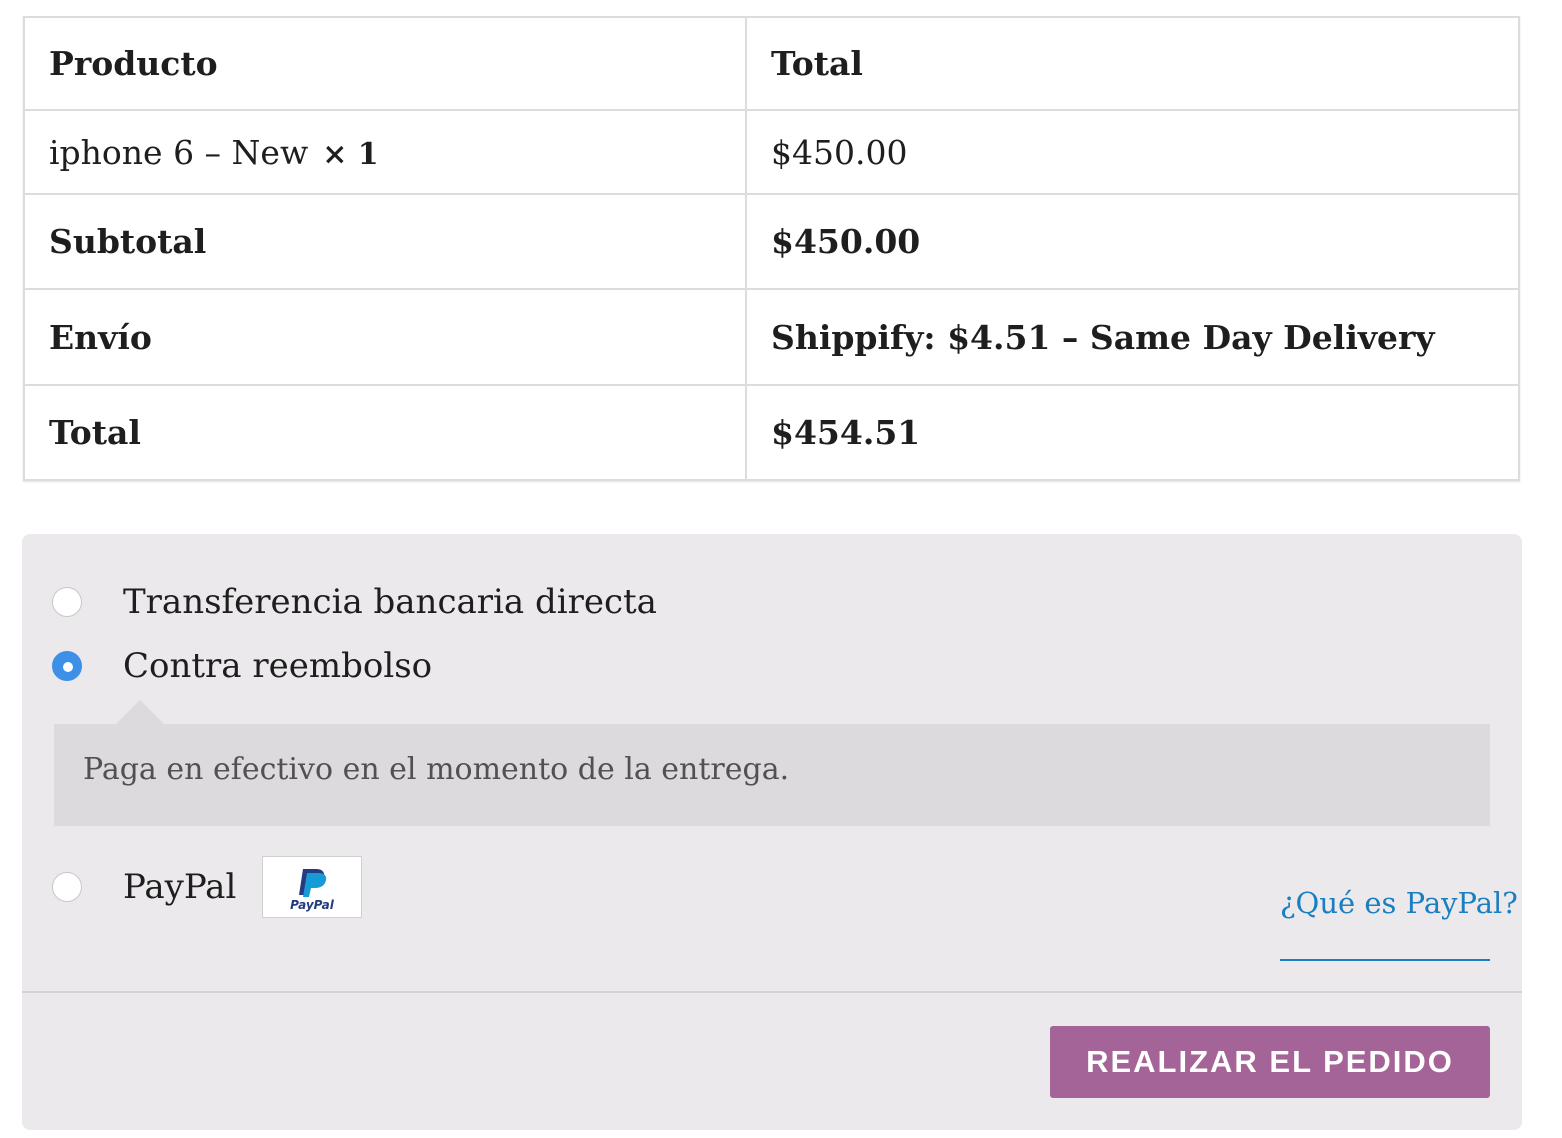 The width and height of the screenshot is (1562, 1138). I want to click on bacs-label: Transferencia bancaria directa, so click(390, 602).